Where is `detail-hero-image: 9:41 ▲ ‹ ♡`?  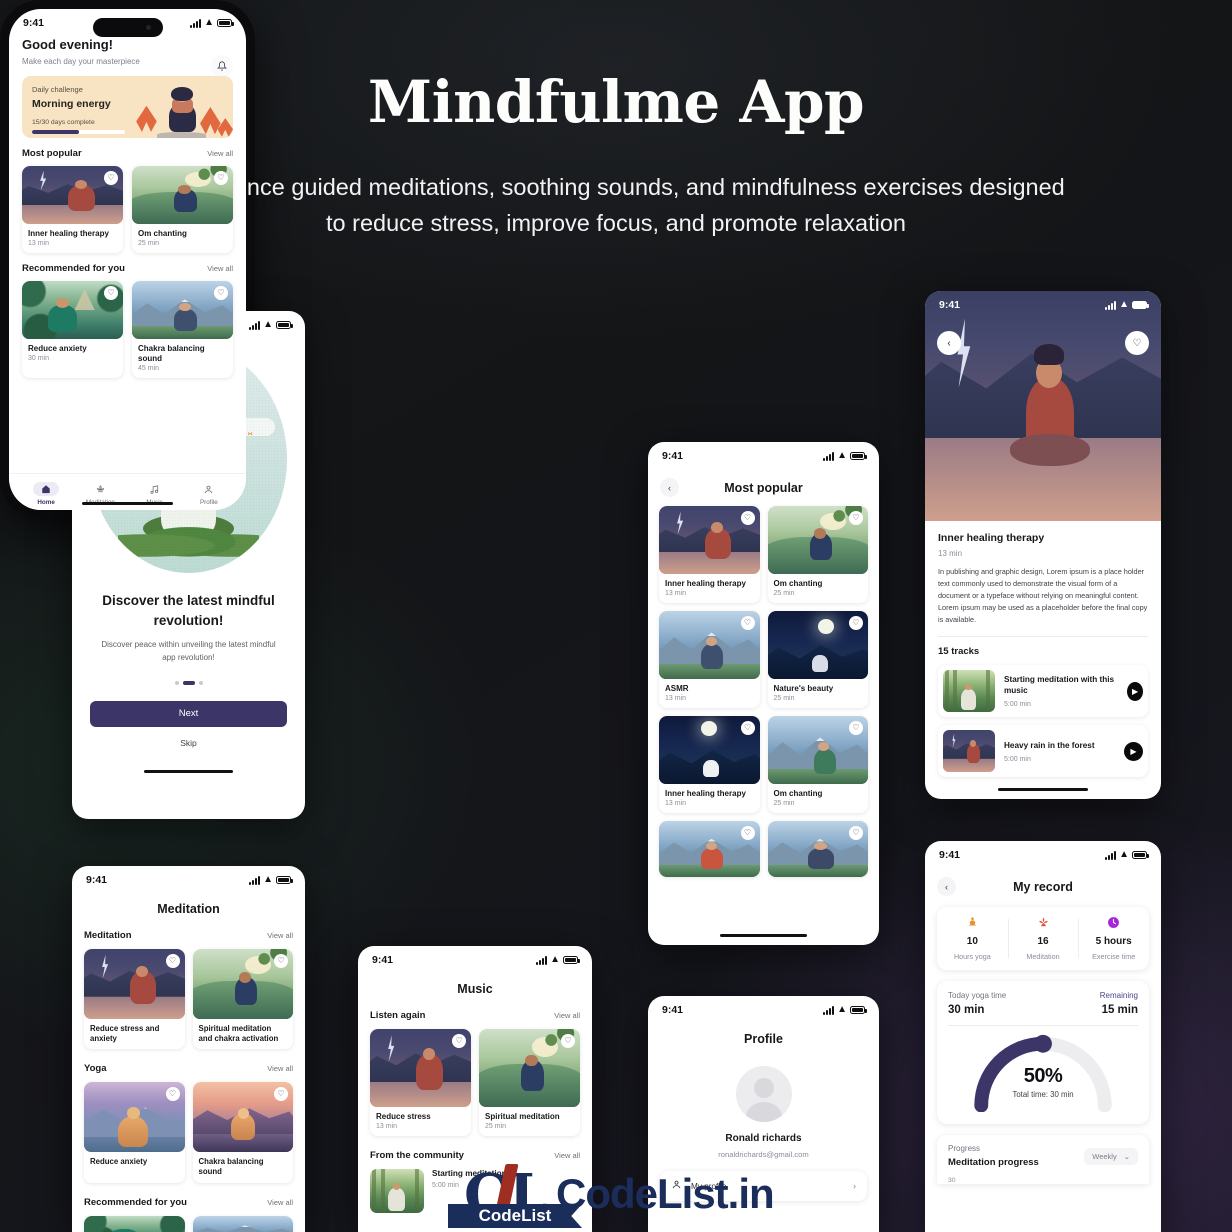 detail-hero-image: 9:41 ▲ ‹ ♡ is located at coordinates (1043, 406).